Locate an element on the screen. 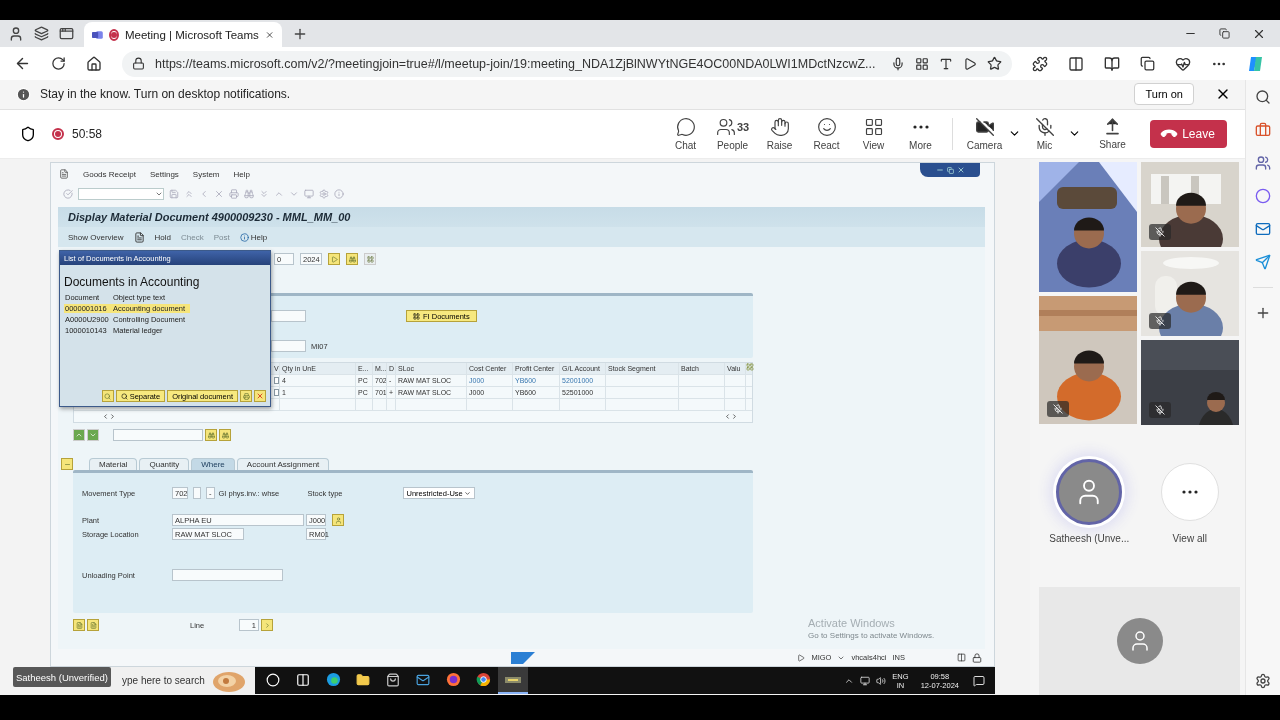  health-icon is located at coordinates (1183, 63).